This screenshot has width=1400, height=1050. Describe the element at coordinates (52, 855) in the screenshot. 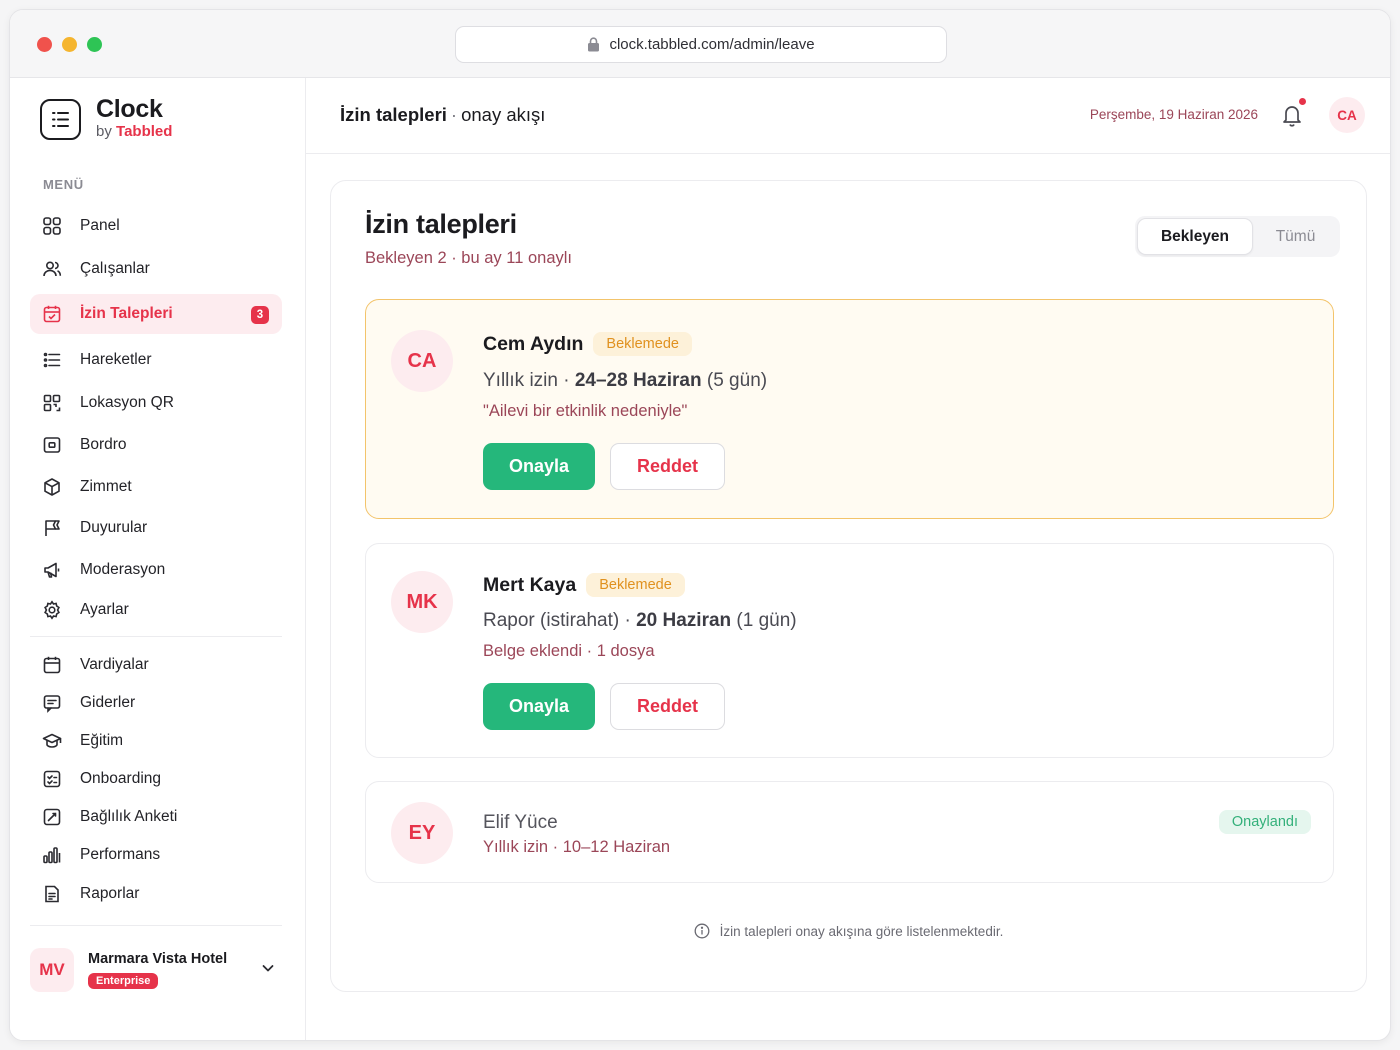

I see `bar-chart-icon` at that location.